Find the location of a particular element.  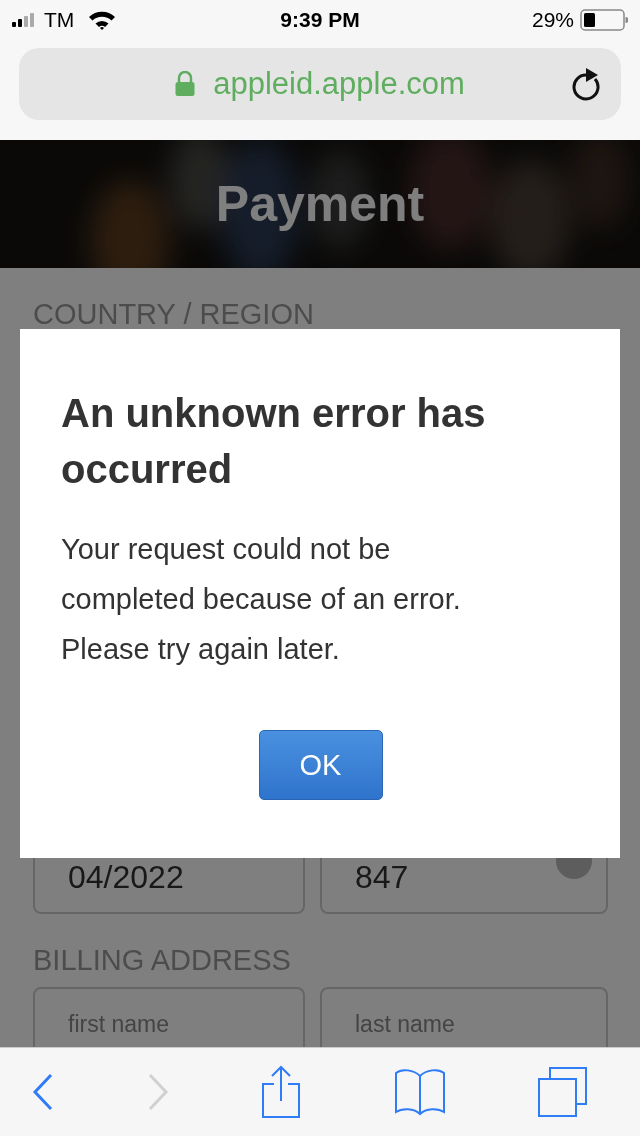

battery-percent: 29% is located at coordinates (552, 20).